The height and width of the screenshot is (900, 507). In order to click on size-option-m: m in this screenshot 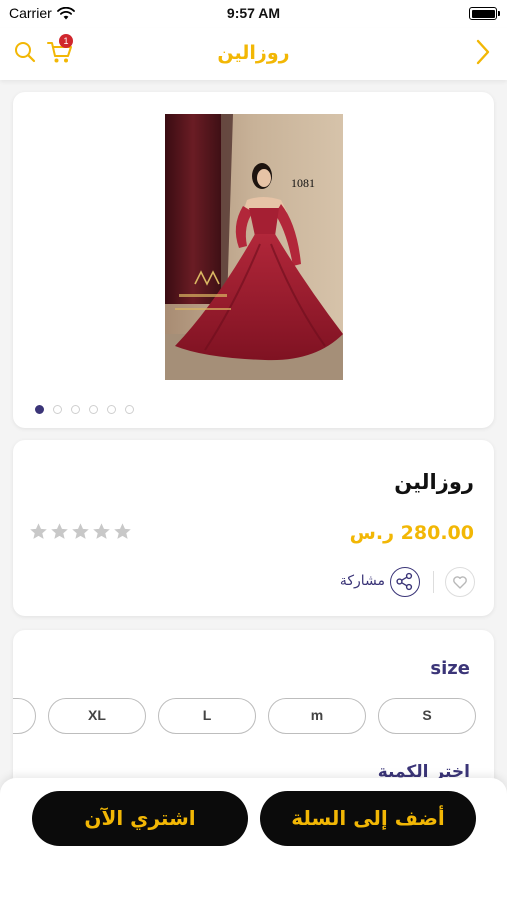, I will do `click(317, 716)`.